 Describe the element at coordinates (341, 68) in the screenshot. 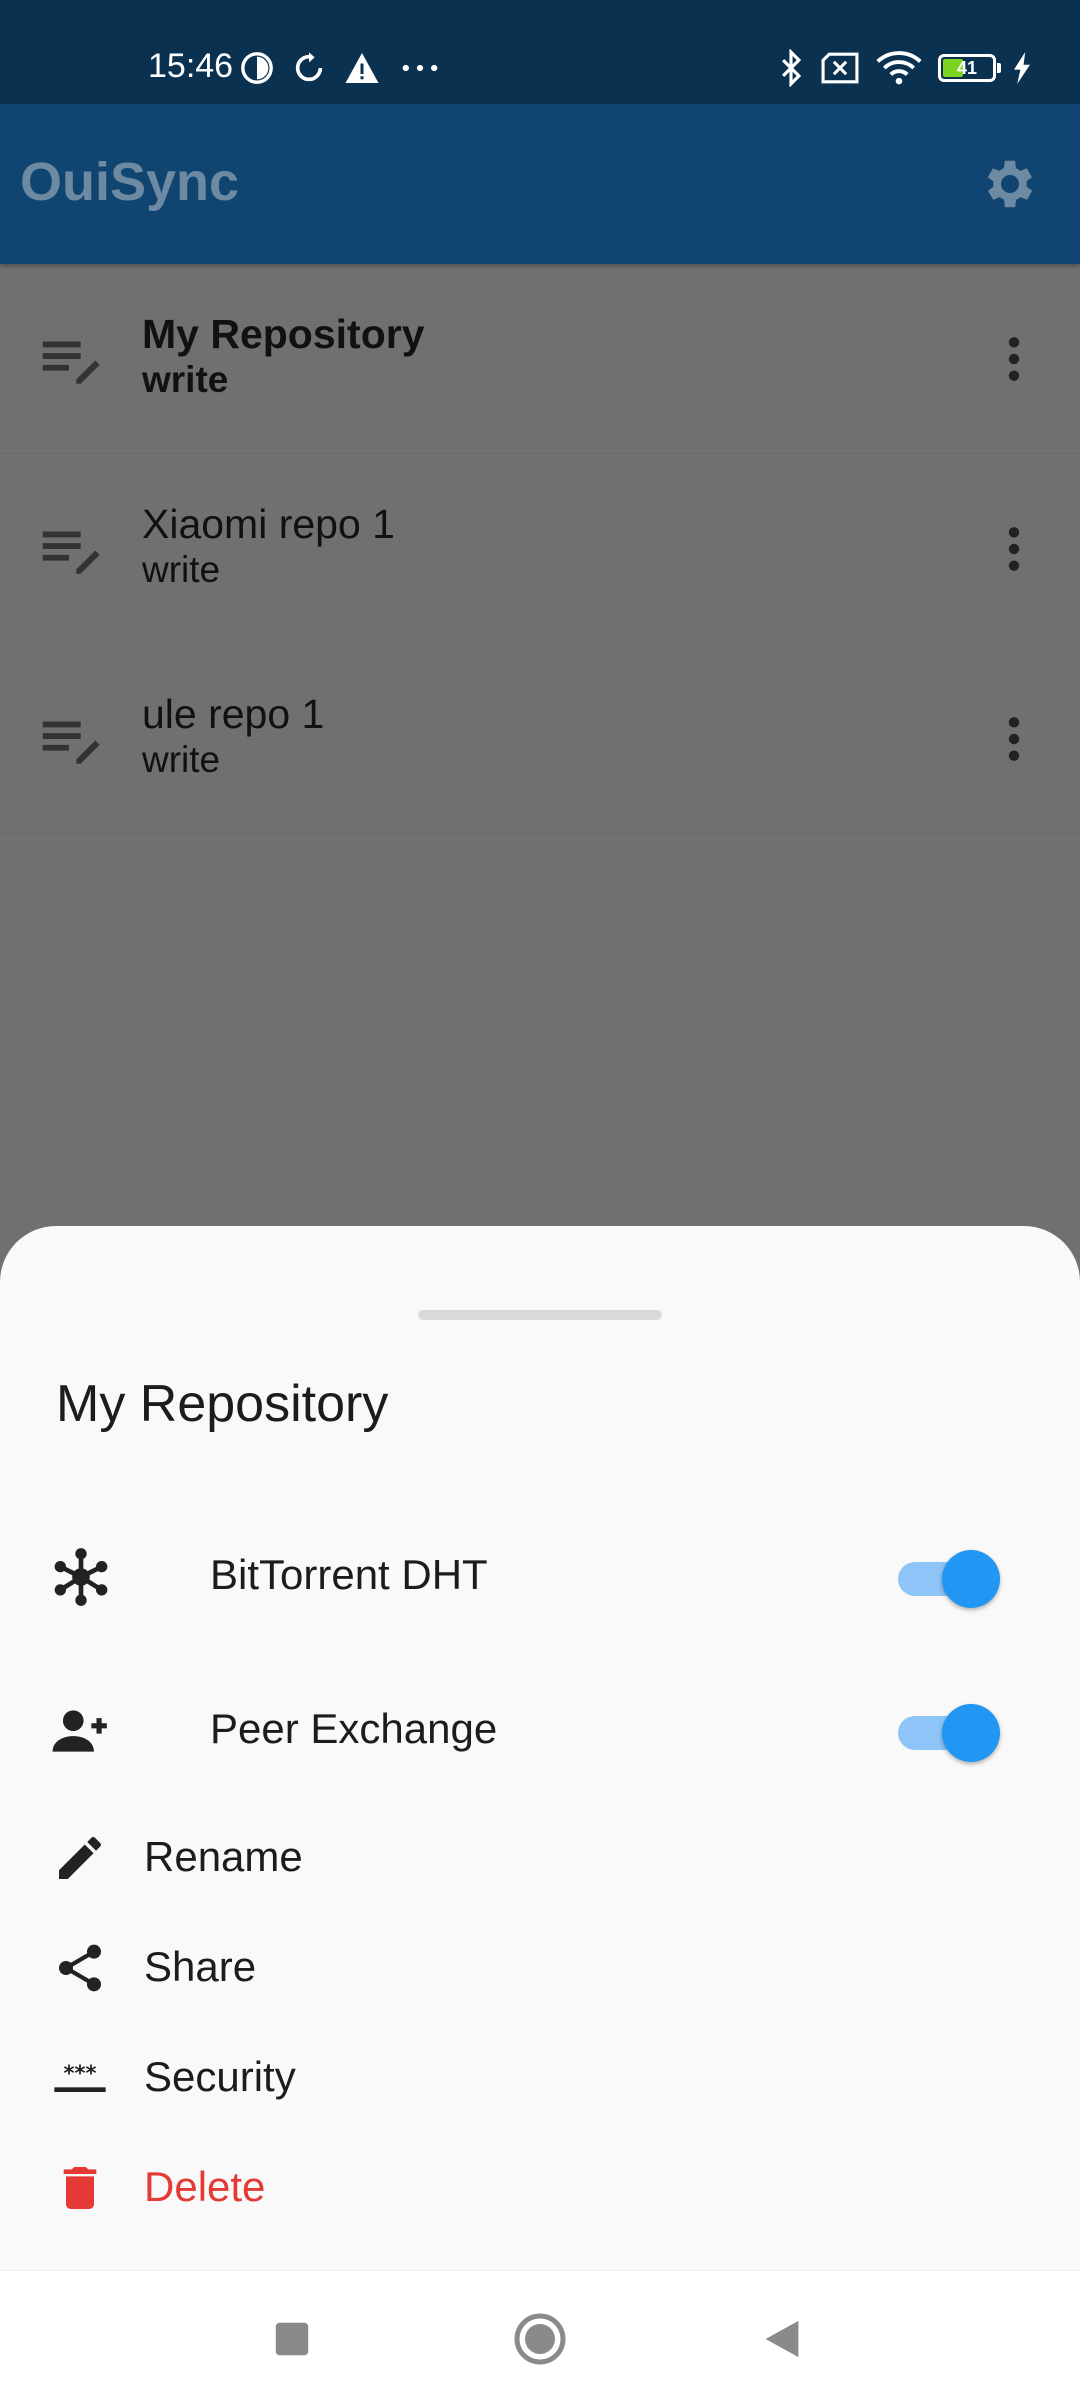

I see `status-left-icons` at that location.